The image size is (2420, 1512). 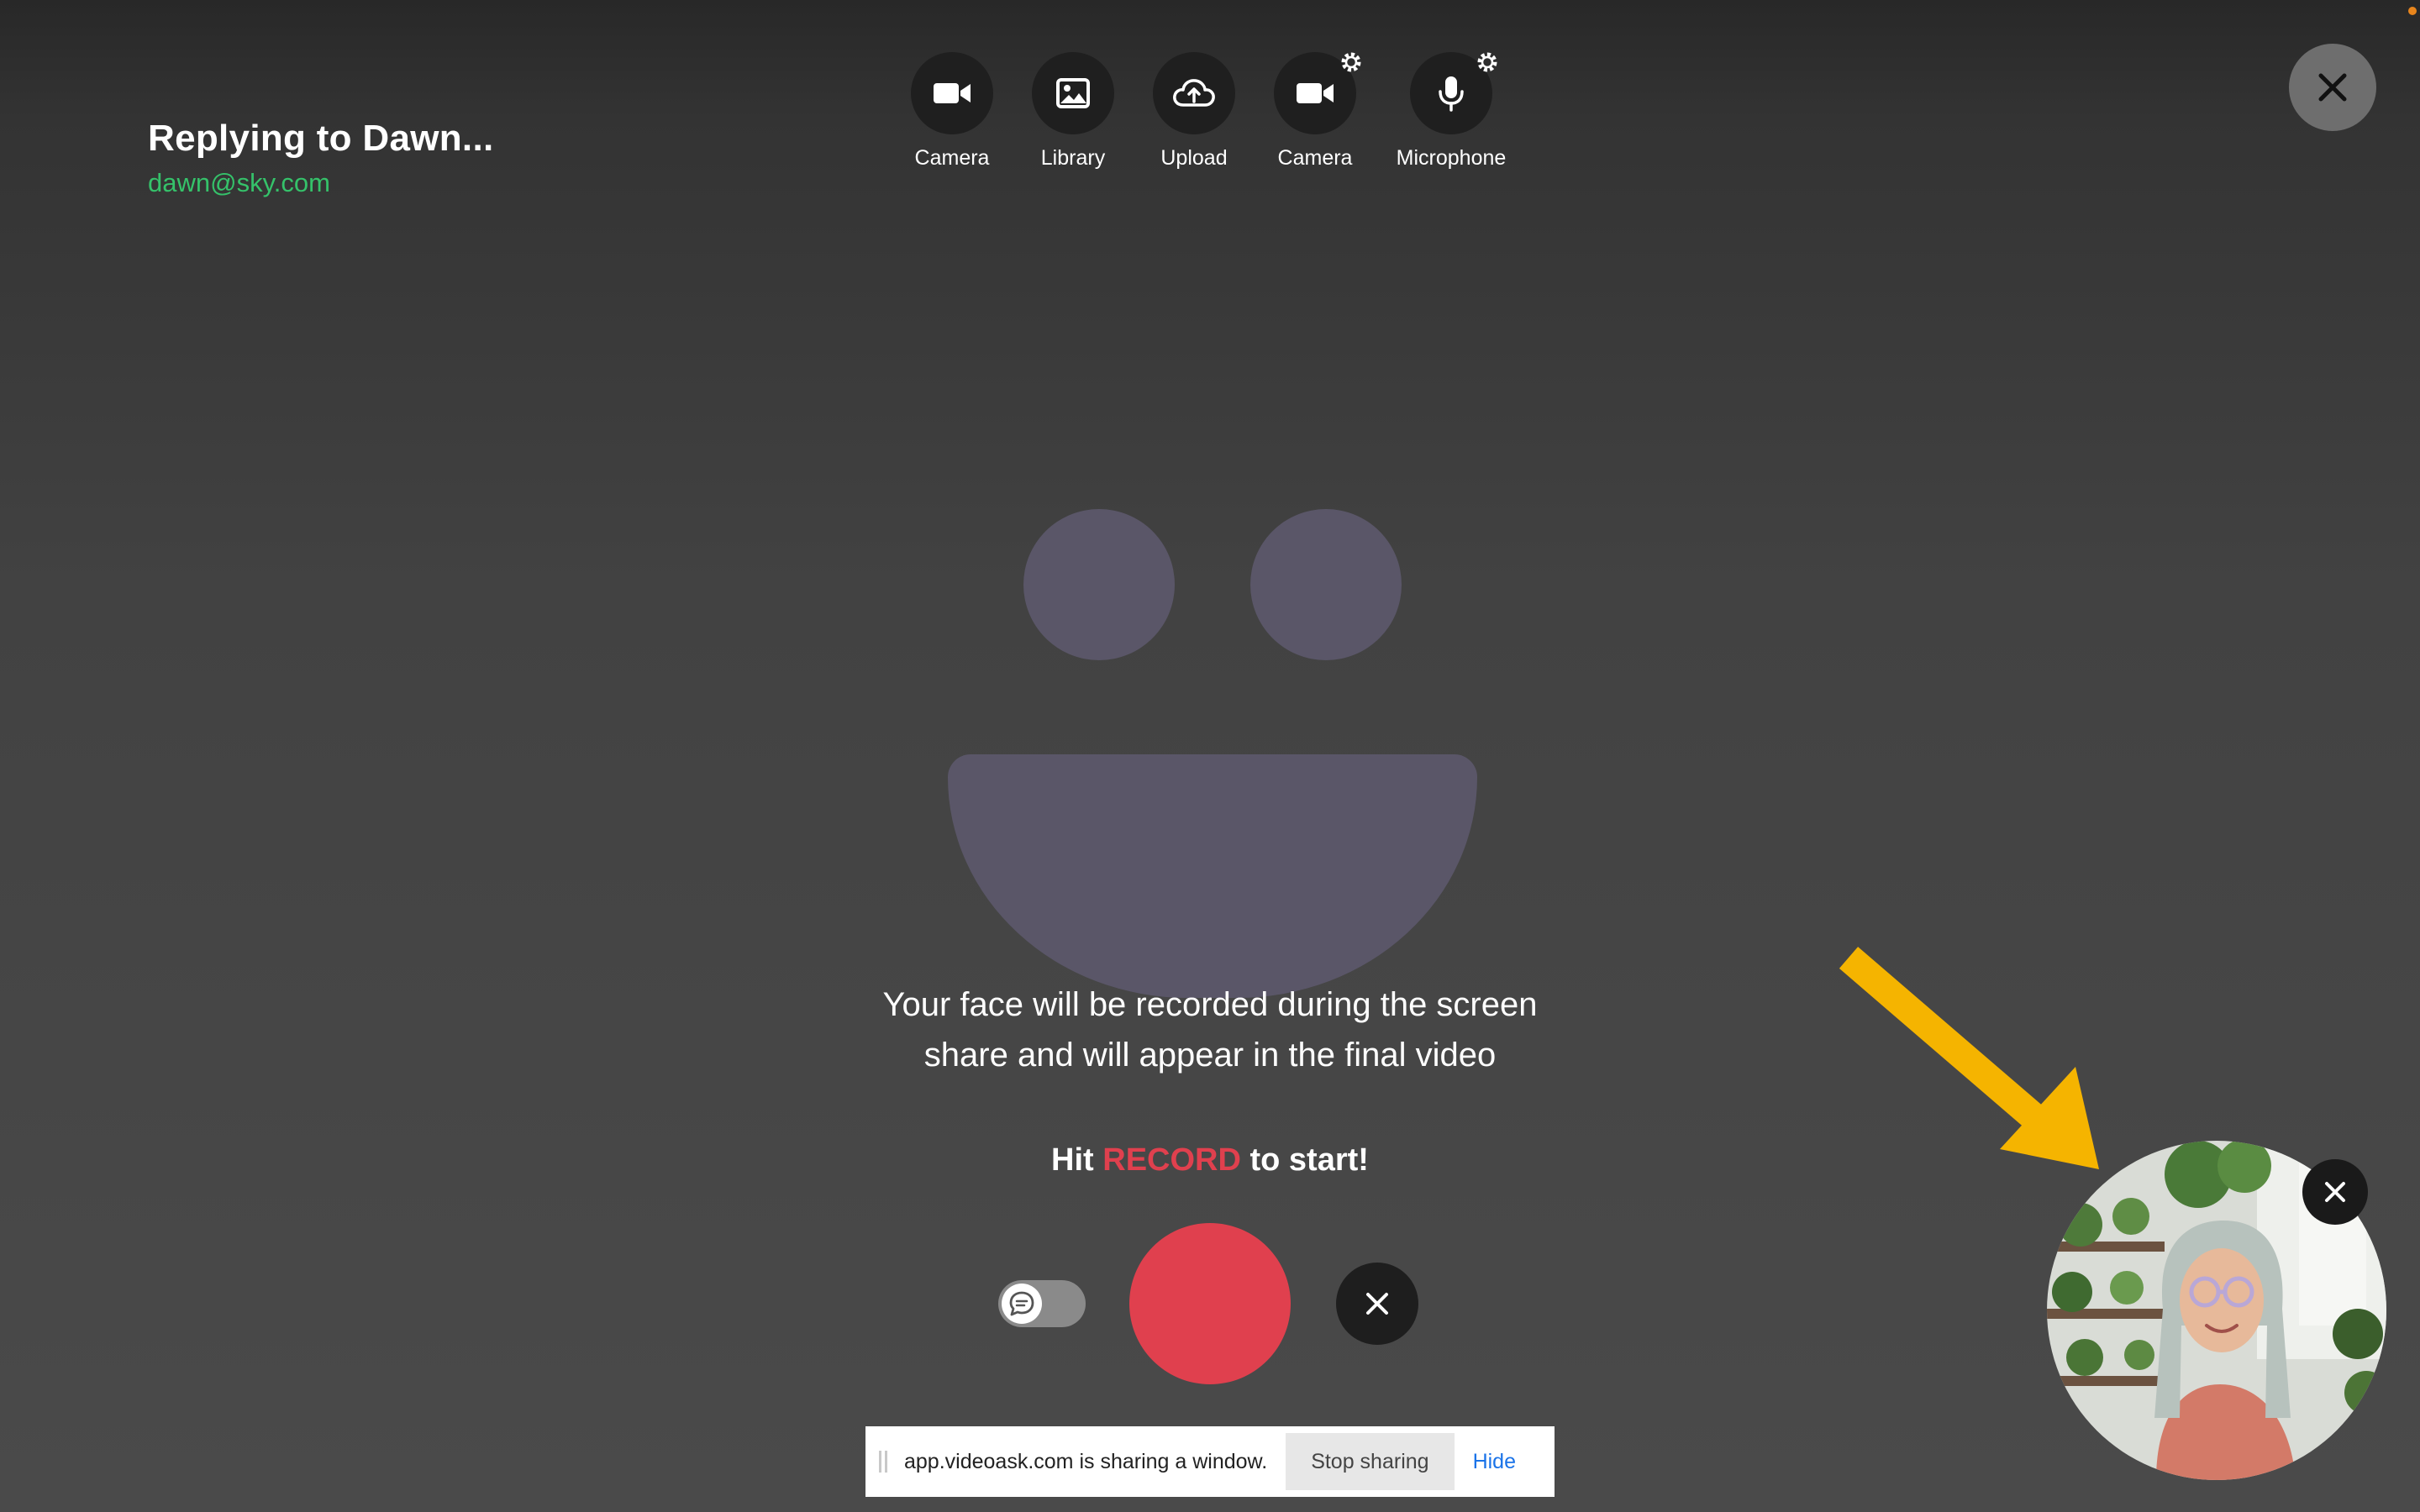 What do you see at coordinates (1171, 1160) in the screenshot?
I see `record-prompt-keyword: RECORD` at bounding box center [1171, 1160].